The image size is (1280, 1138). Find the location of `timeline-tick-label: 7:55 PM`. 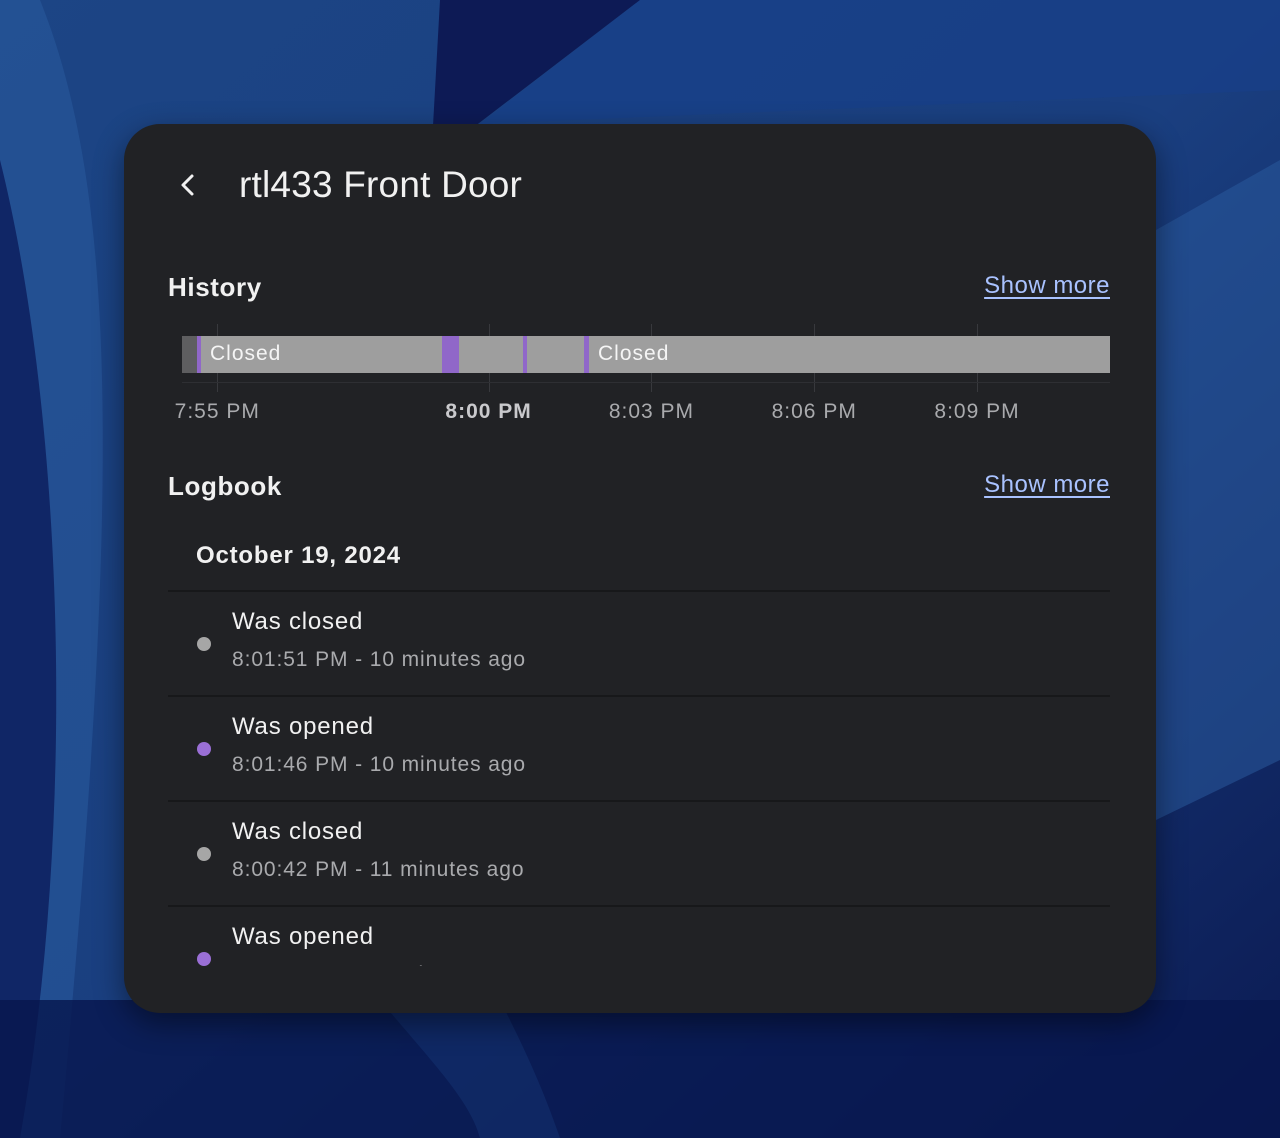

timeline-tick-label: 7:55 PM is located at coordinates (217, 411).